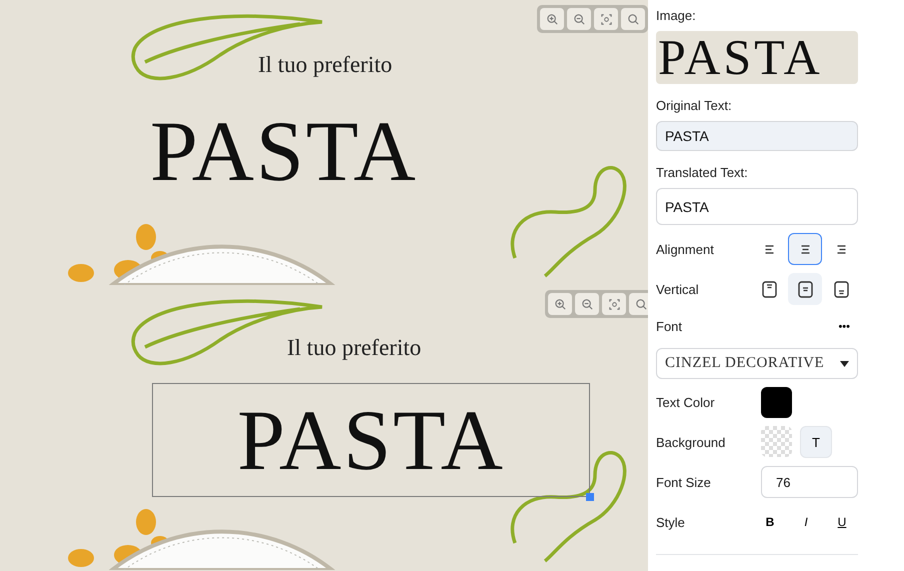 This screenshot has height=571, width=904. Describe the element at coordinates (683, 482) in the screenshot. I see `font-size-label: Font Size` at that location.